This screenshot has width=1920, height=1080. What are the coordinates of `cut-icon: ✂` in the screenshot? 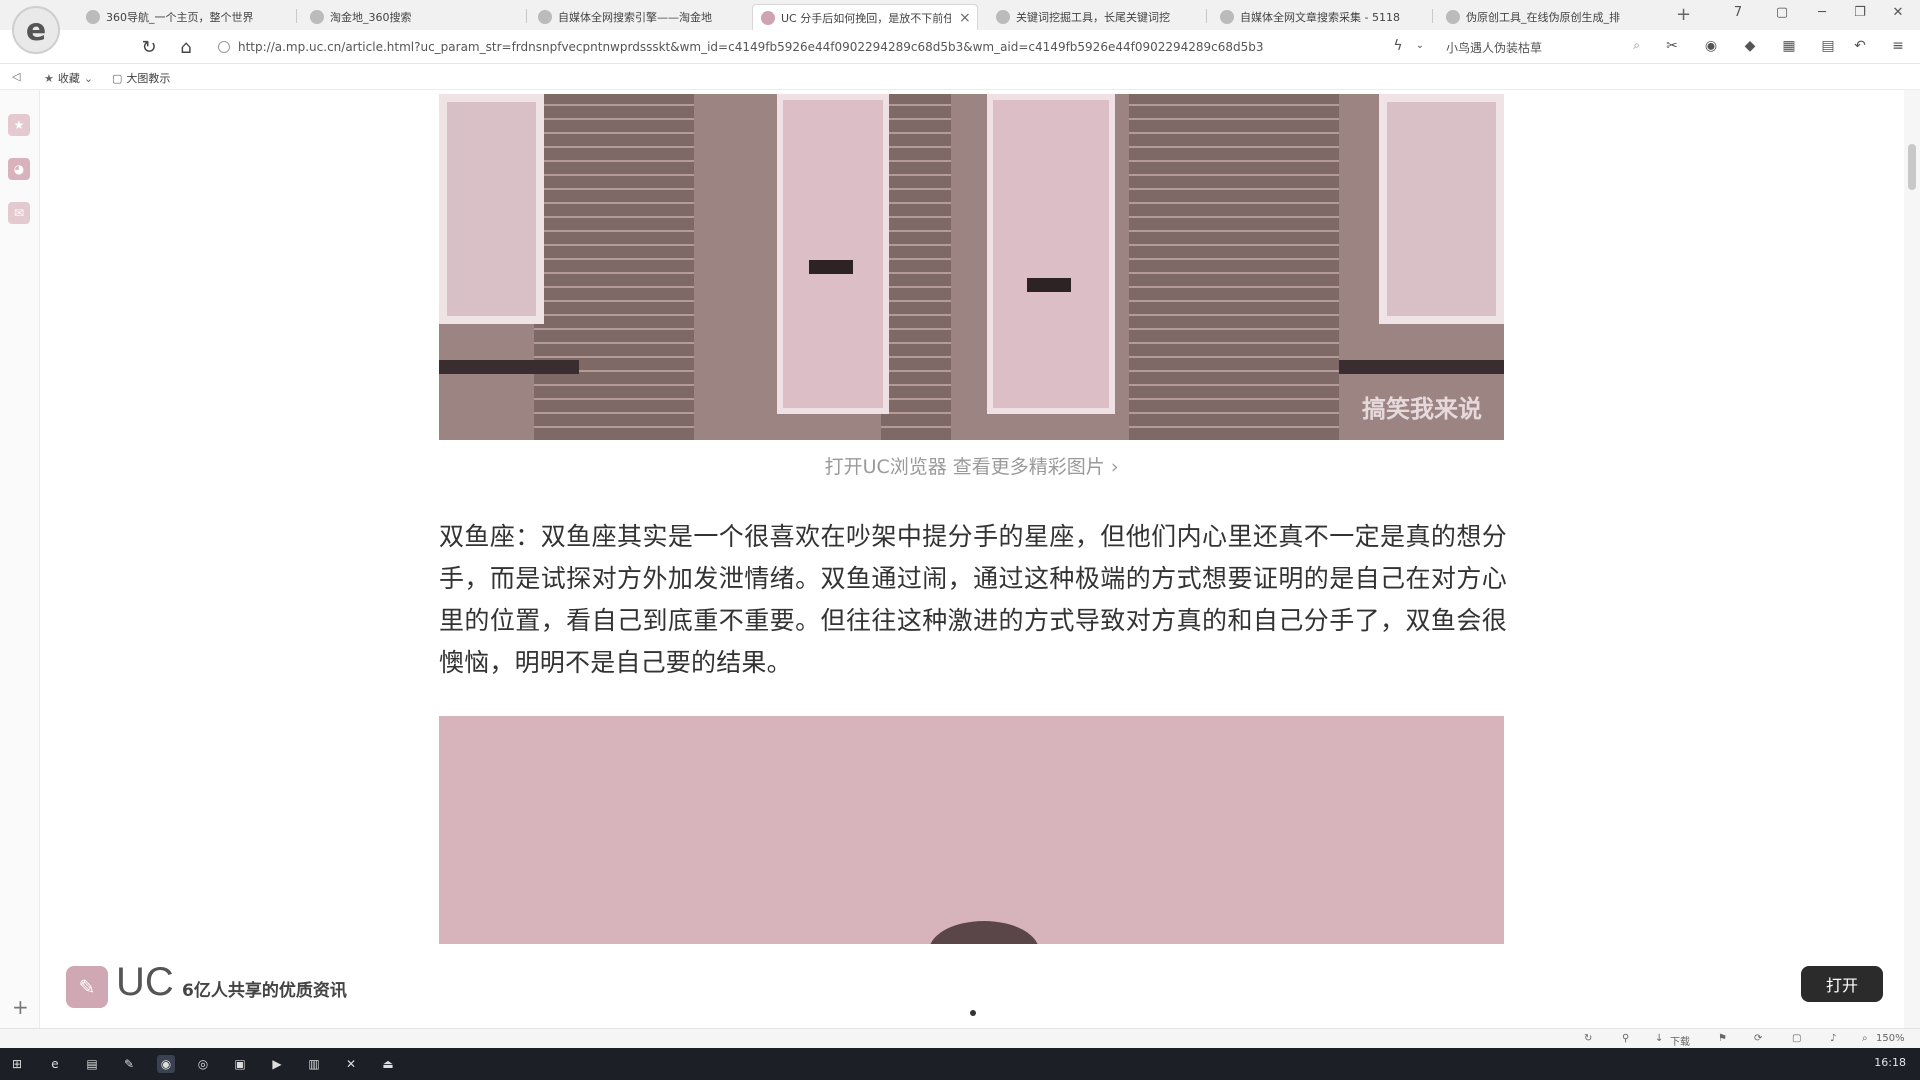 It's located at (1672, 46).